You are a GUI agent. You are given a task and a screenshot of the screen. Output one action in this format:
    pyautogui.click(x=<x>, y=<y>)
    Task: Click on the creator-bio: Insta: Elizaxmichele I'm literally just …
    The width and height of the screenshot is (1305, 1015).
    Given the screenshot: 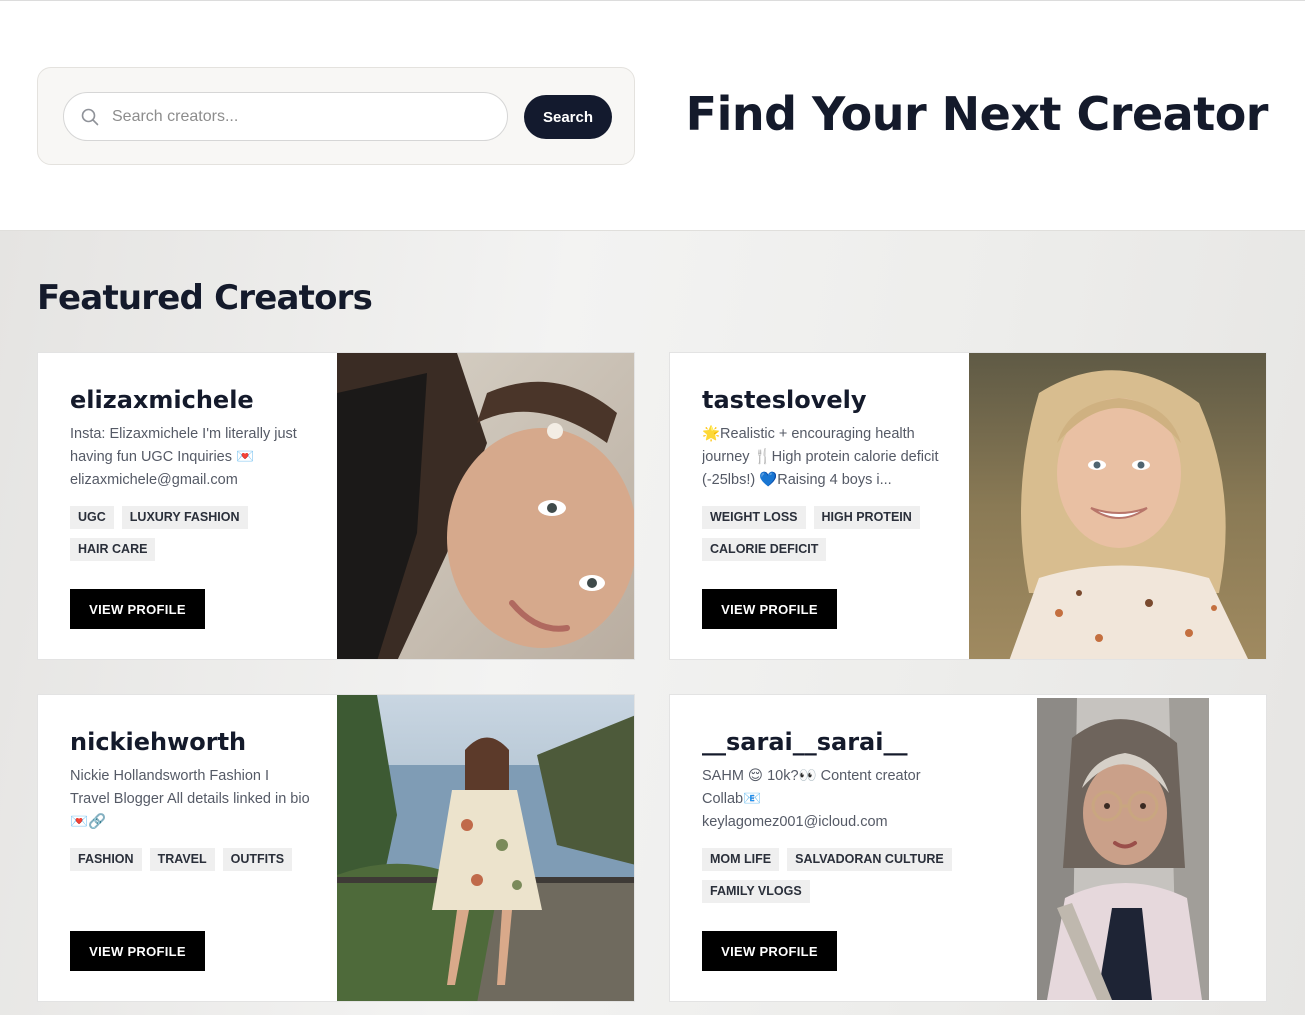 What is the action you would take?
    pyautogui.click(x=183, y=457)
    